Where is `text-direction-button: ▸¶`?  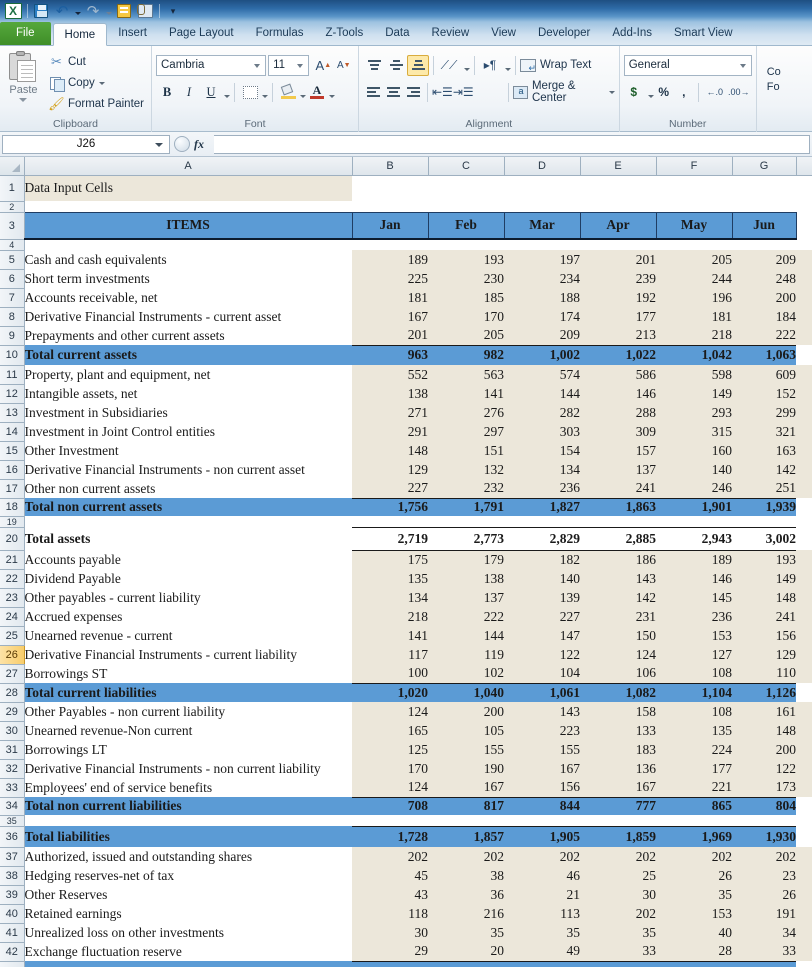
text-direction-button: ▸¶ is located at coordinates (490, 65).